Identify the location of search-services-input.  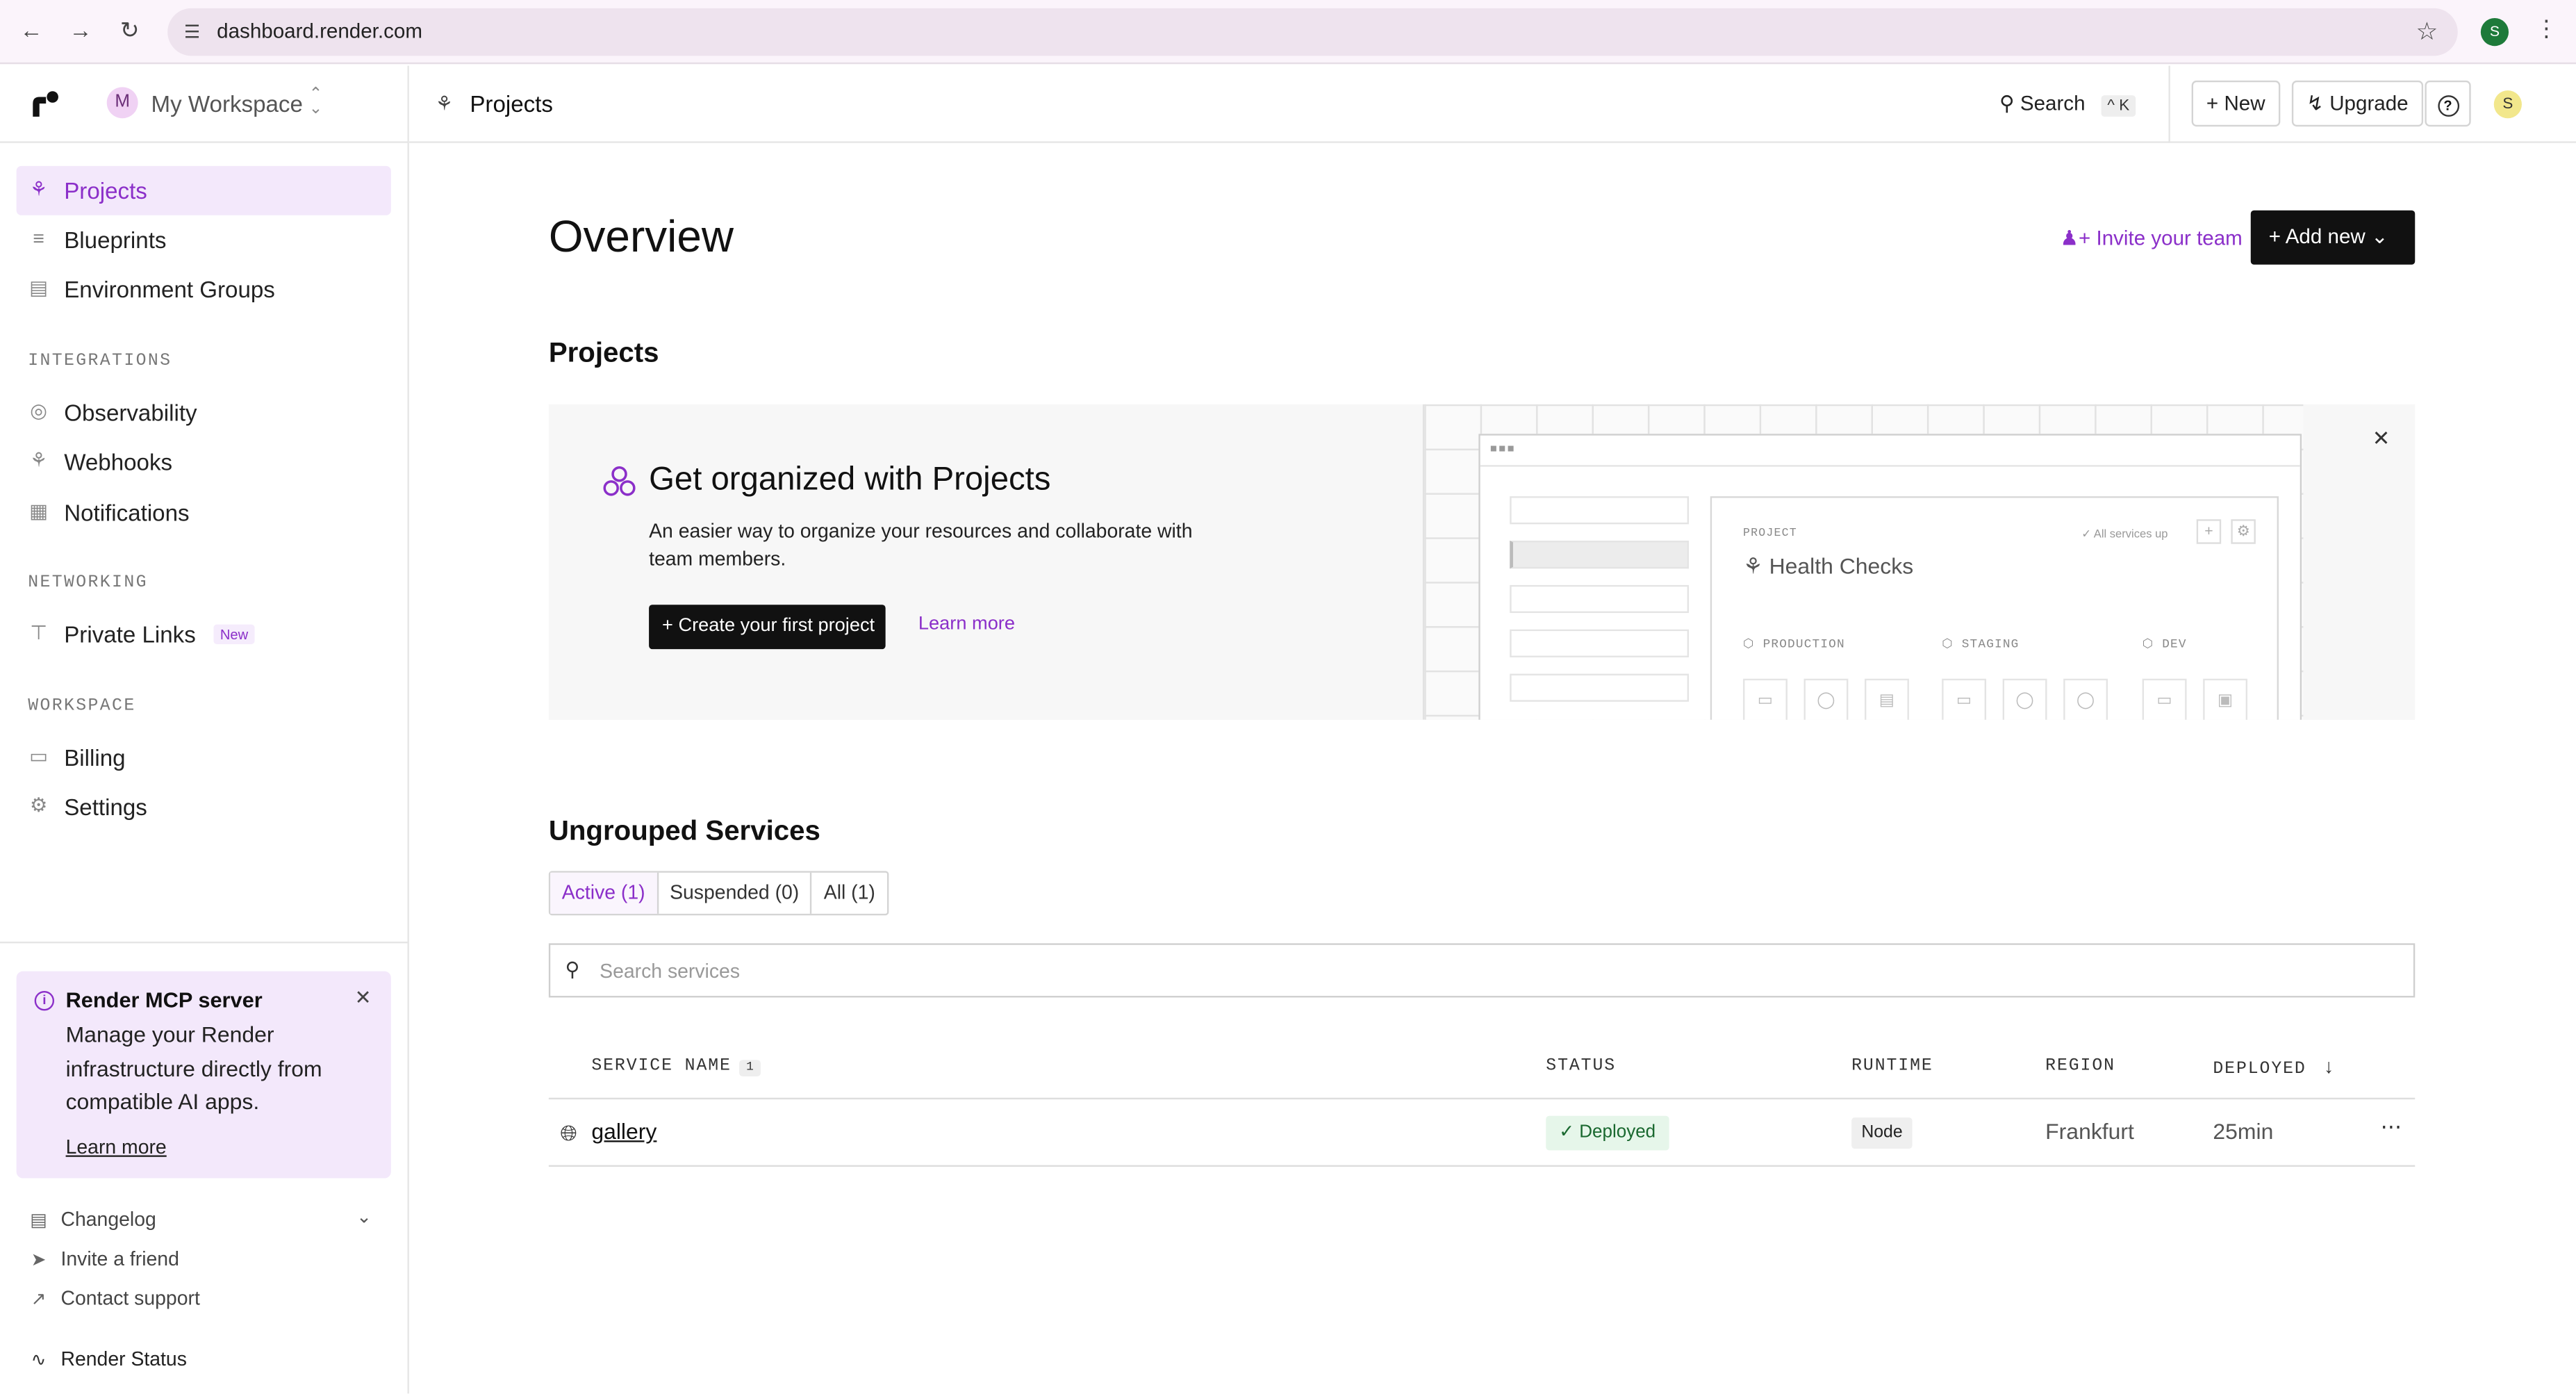
(1495, 971).